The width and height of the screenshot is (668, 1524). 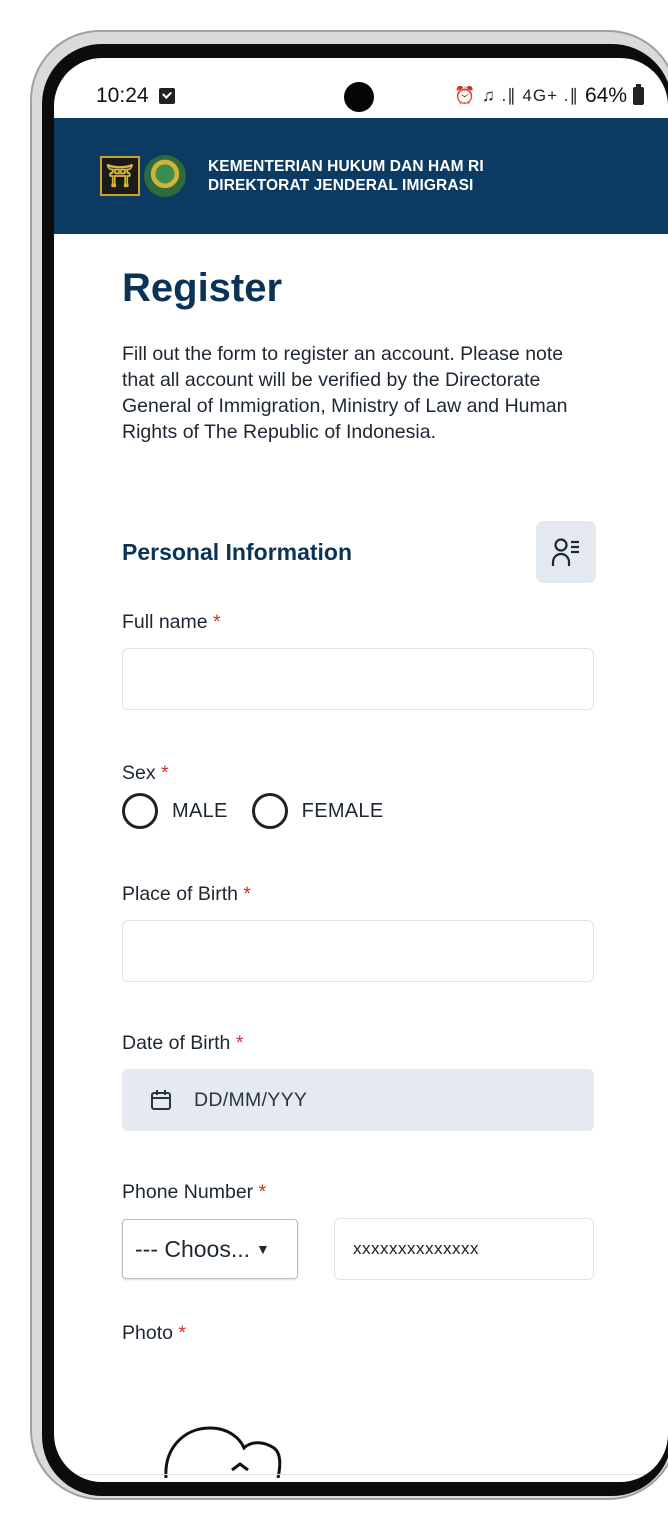 I want to click on date-of-birth-label-text: Date of Birth, so click(x=176, y=1043).